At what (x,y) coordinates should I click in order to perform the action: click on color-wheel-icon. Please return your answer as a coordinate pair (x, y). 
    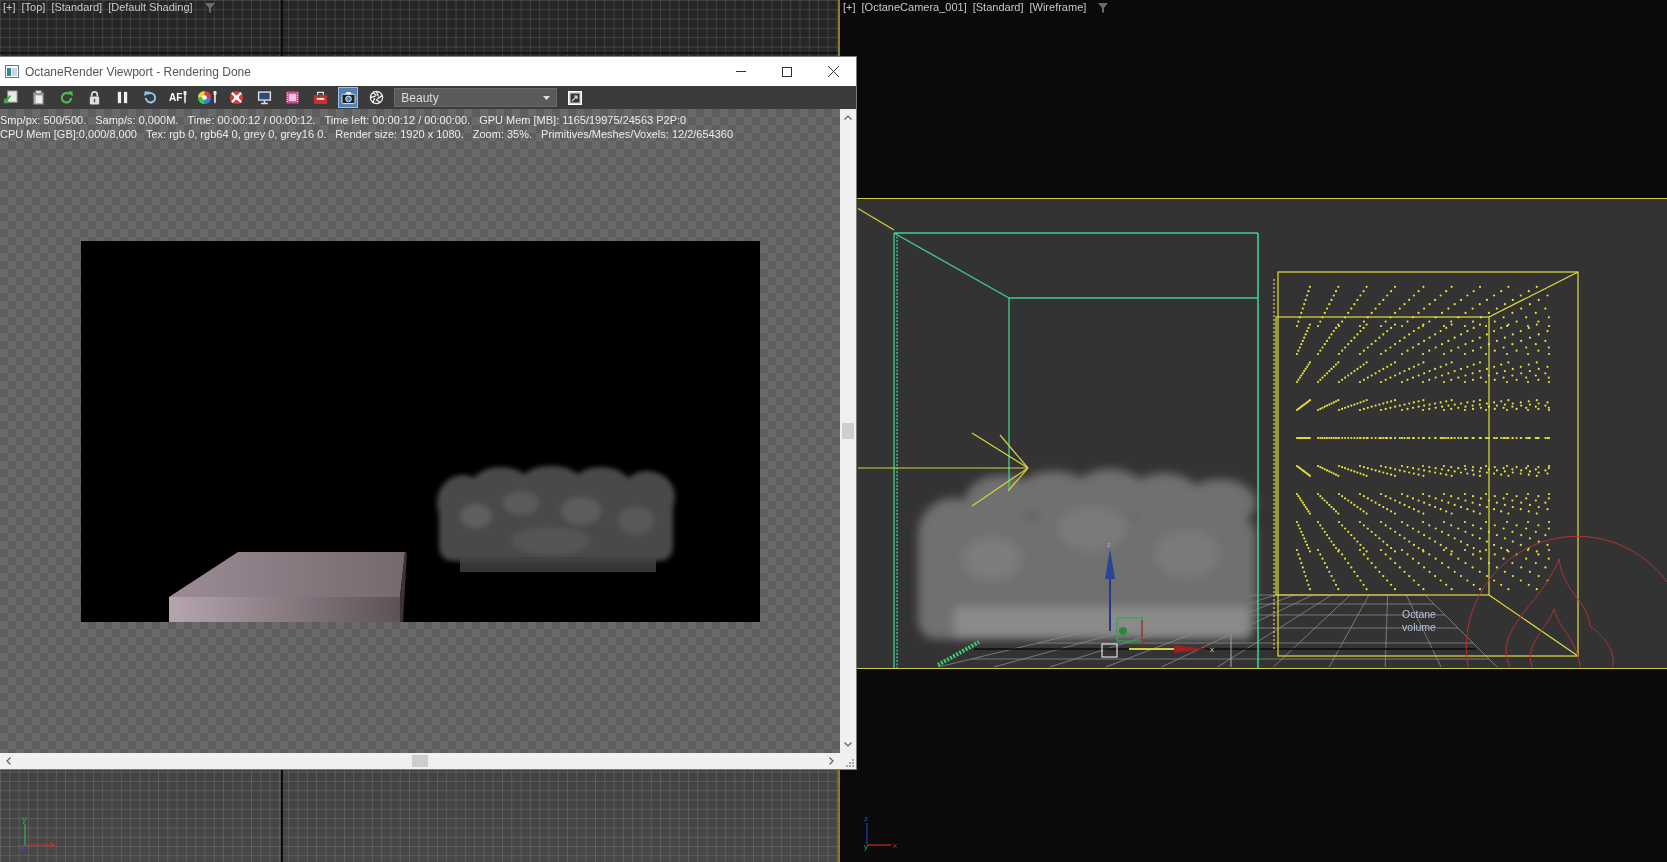
    Looking at the image, I should click on (205, 97).